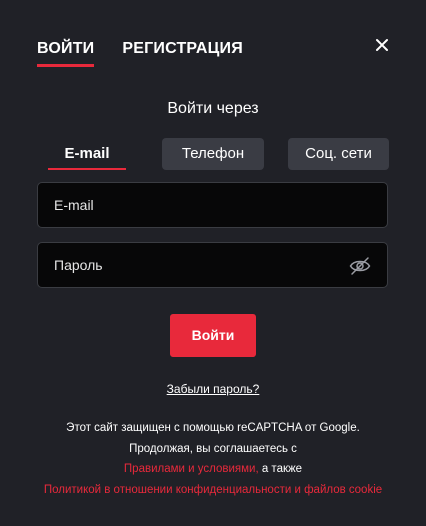 This screenshot has height=526, width=426. I want to click on login-via-title: Войти через, so click(213, 108).